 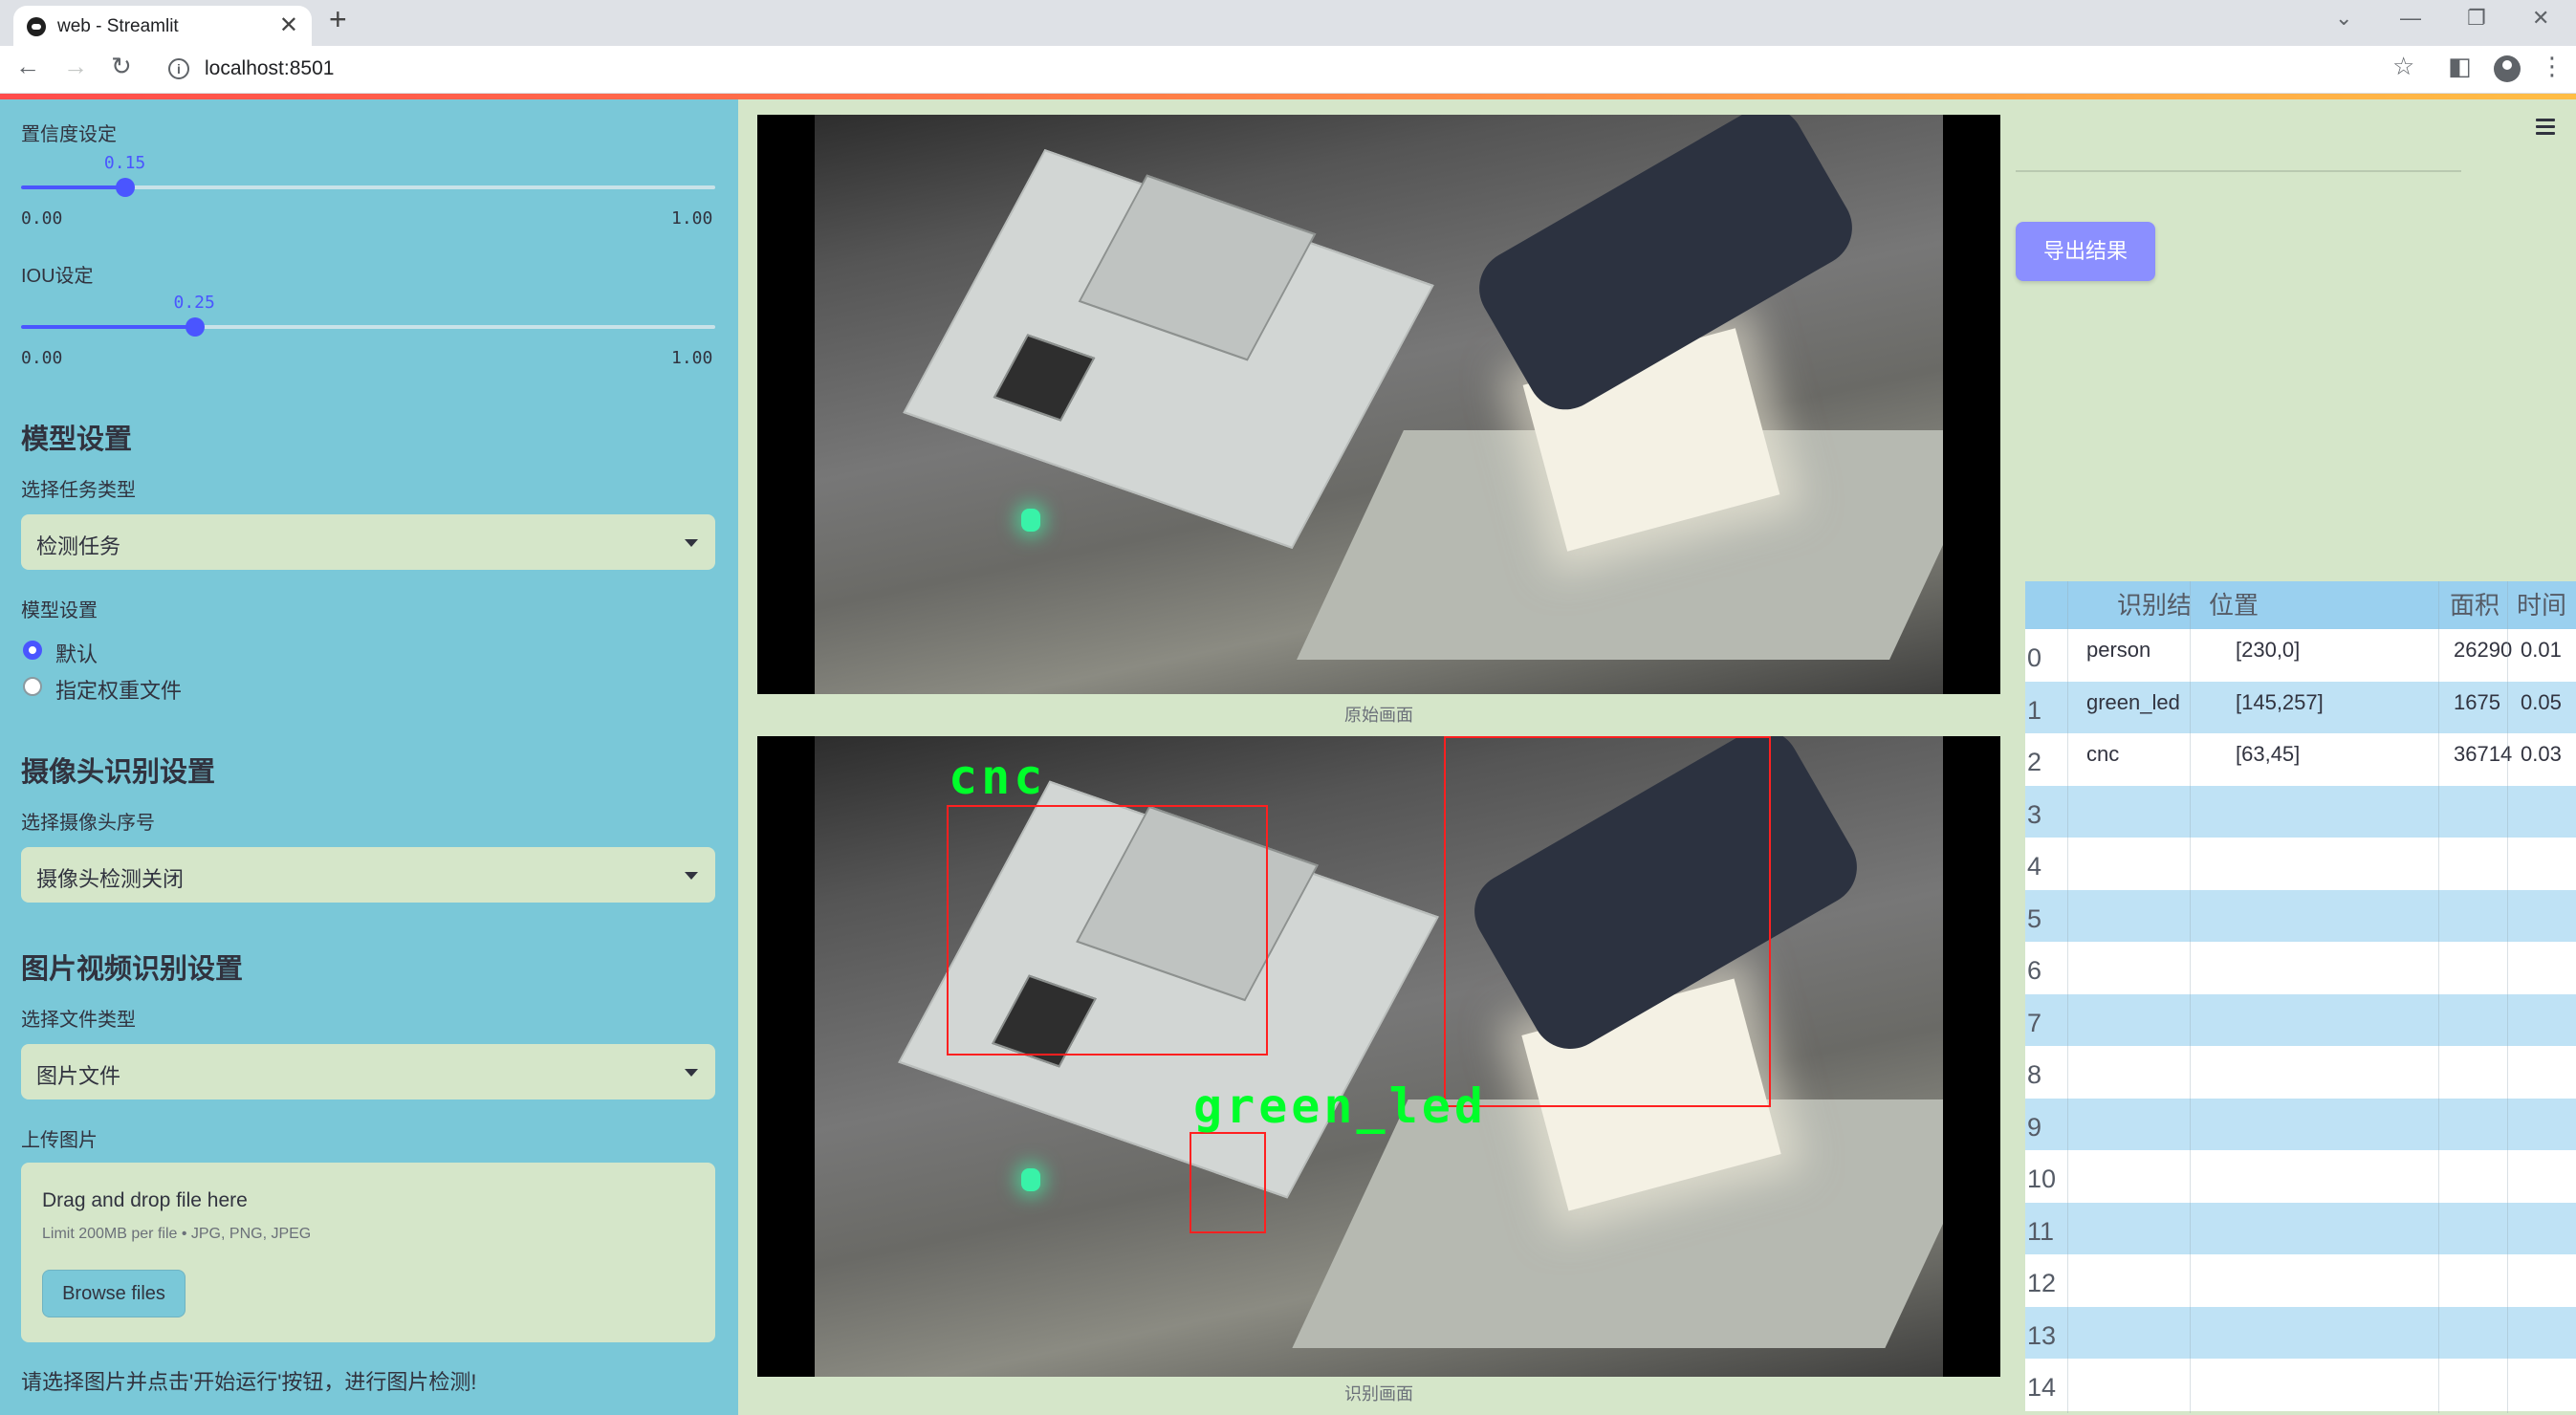 What do you see at coordinates (78, 1020) in the screenshot?
I see `file-type-label: 选择文件类型` at bounding box center [78, 1020].